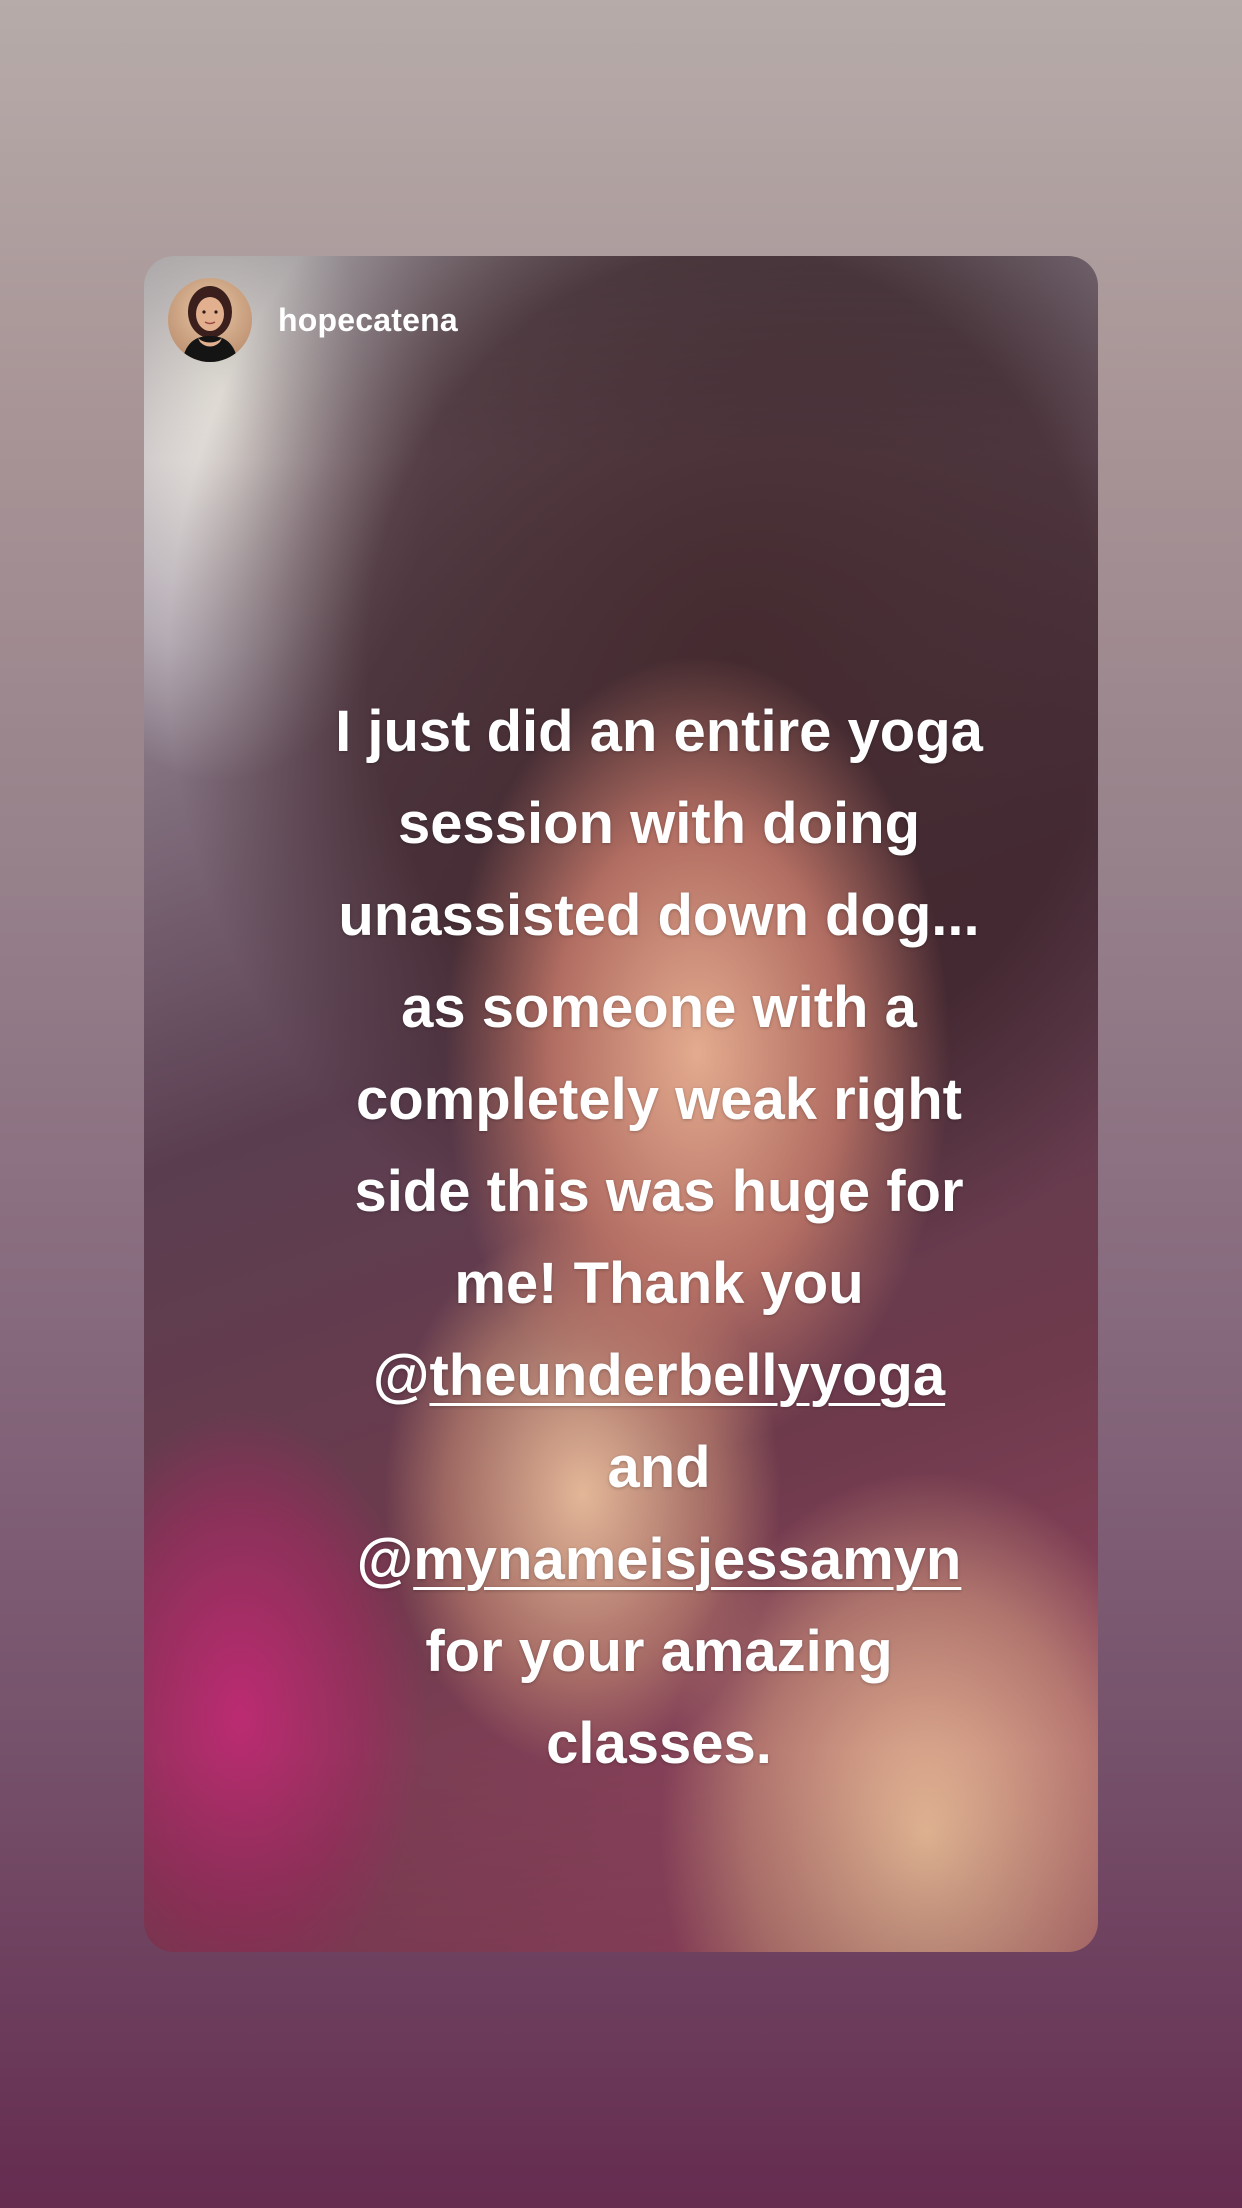 The height and width of the screenshot is (2208, 1242). I want to click on mention-link-2: mynameisjessamyn, so click(687, 1559).